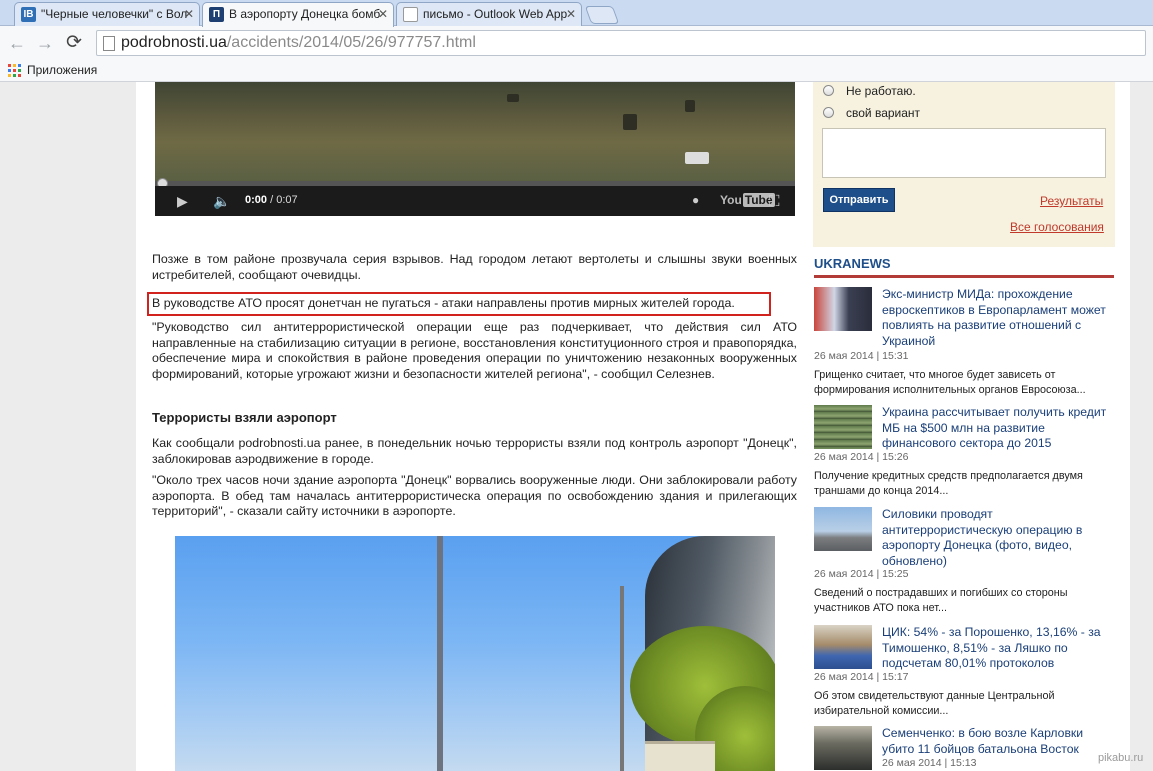 Image resolution: width=1153 pixels, height=771 pixels. What do you see at coordinates (680, 756) in the screenshot?
I see `photo-building` at bounding box center [680, 756].